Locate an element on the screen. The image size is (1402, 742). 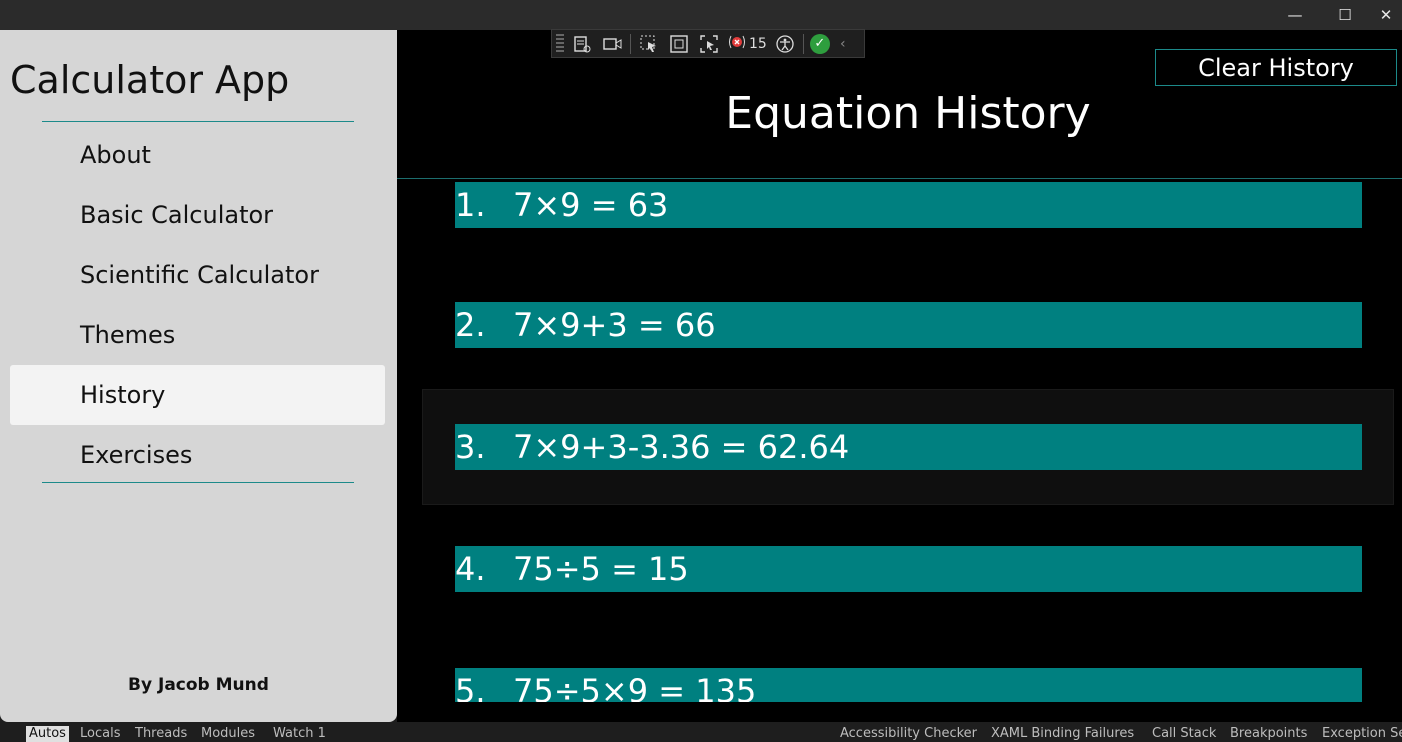
page-title: Equation History is located at coordinates (908, 113).